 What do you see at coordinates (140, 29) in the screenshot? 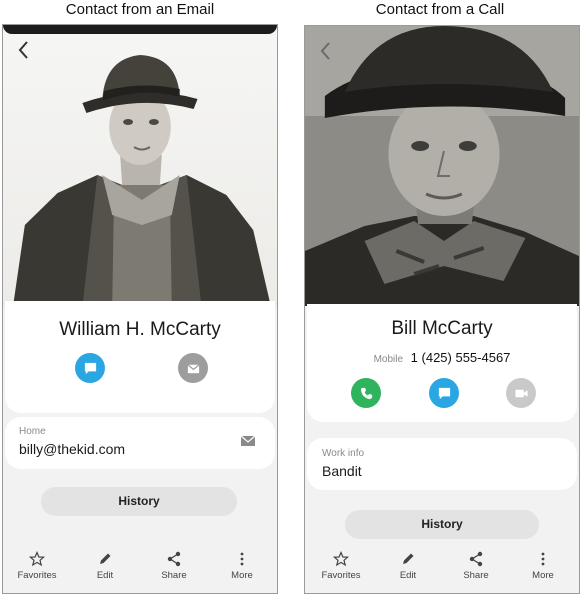
I see `status-bar` at bounding box center [140, 29].